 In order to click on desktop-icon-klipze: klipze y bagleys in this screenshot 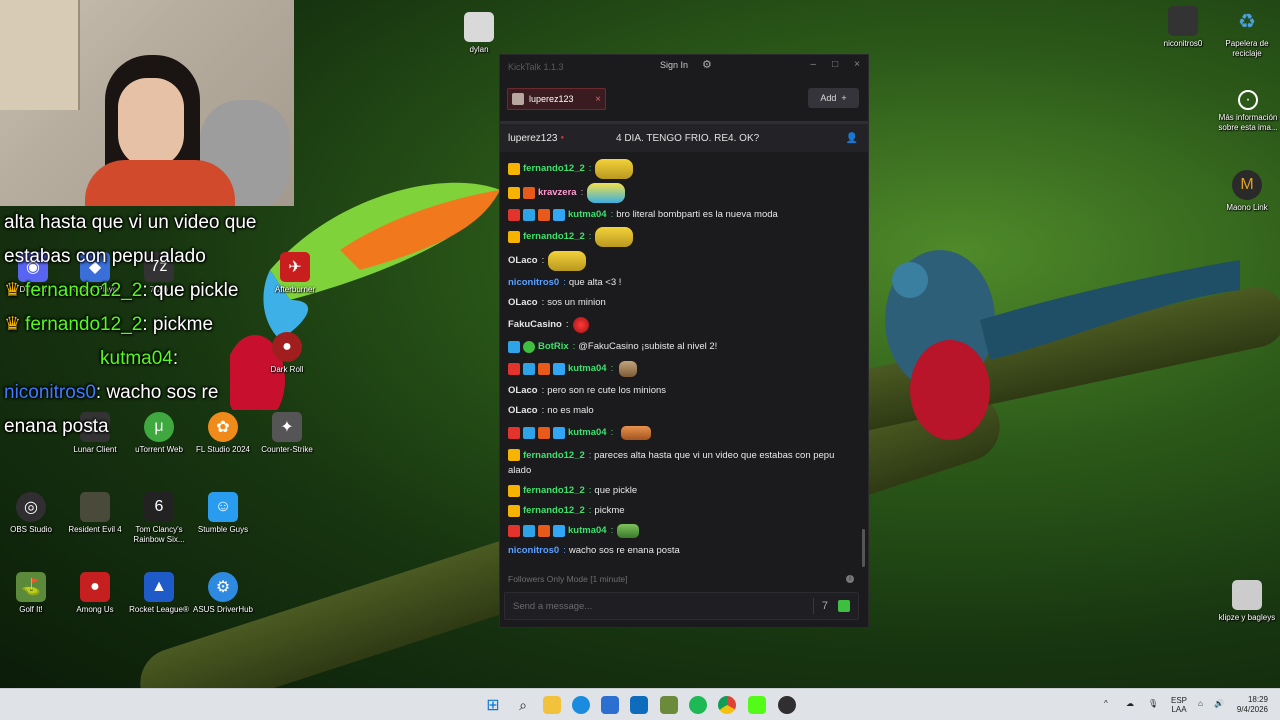, I will do `click(1247, 601)`.